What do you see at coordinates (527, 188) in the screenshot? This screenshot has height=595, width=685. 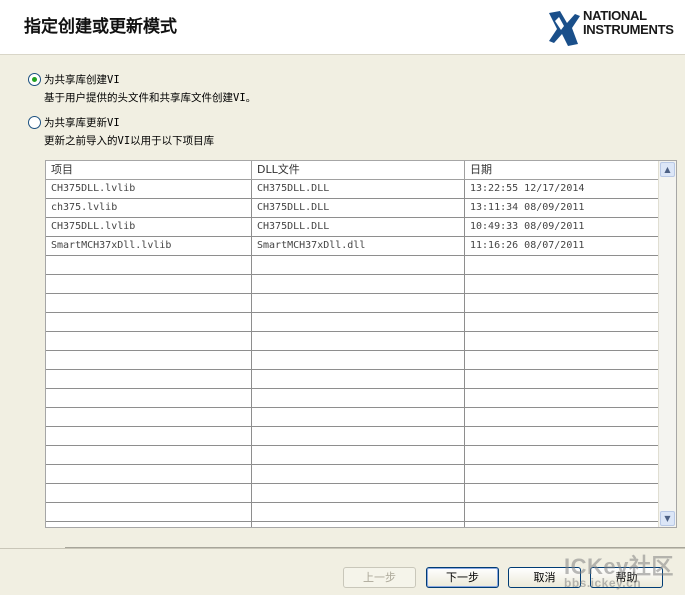 I see `cell-date: 13:22:55 12/17/2014` at bounding box center [527, 188].